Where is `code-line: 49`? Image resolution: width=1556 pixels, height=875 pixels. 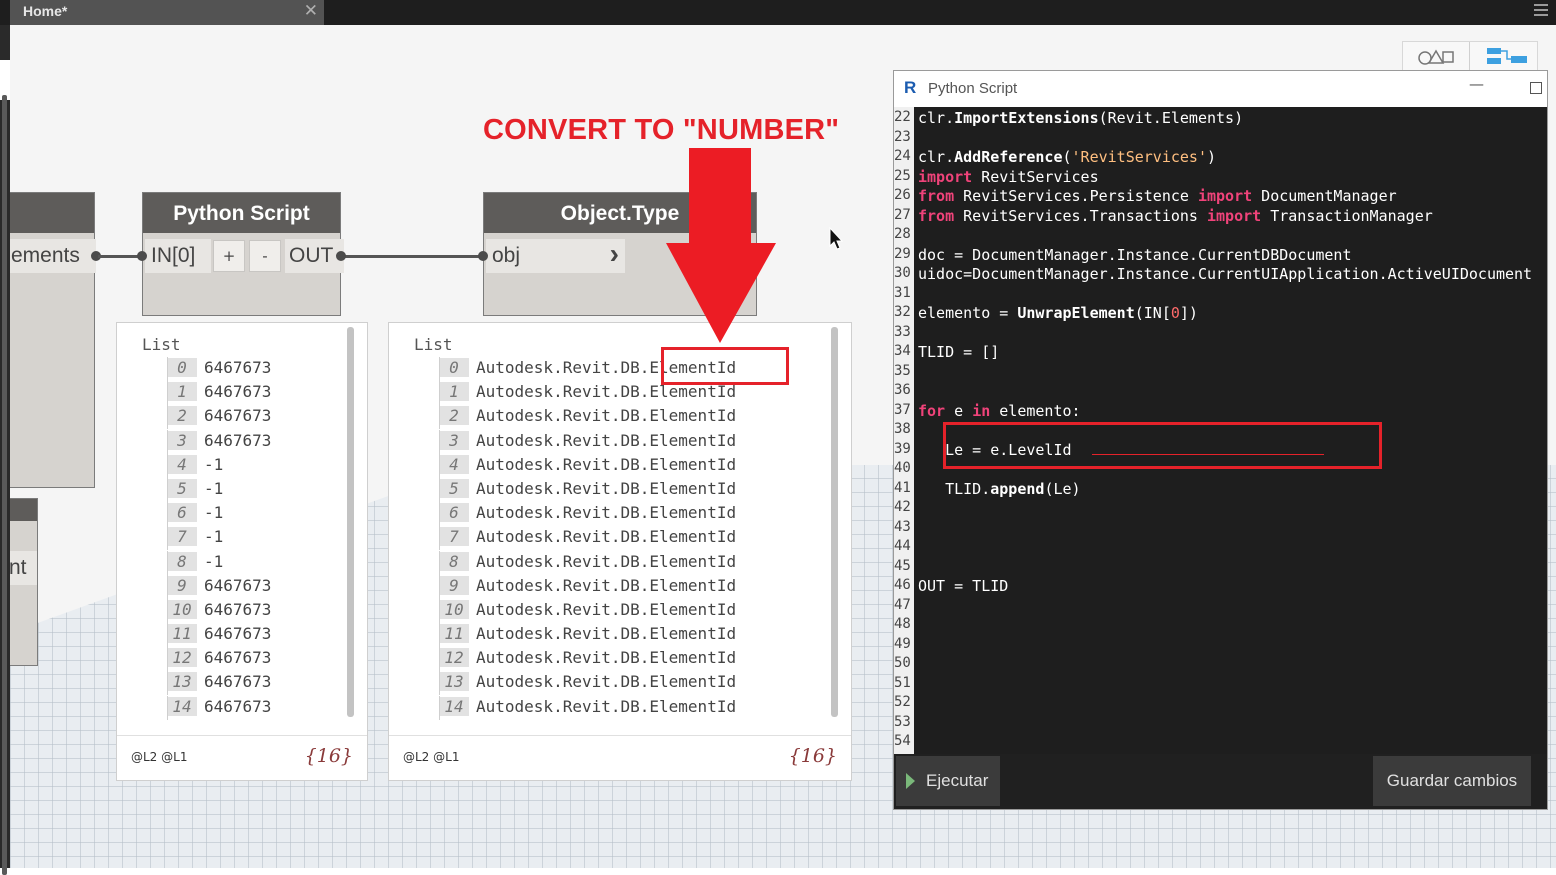
code-line: 49 is located at coordinates (1220, 646).